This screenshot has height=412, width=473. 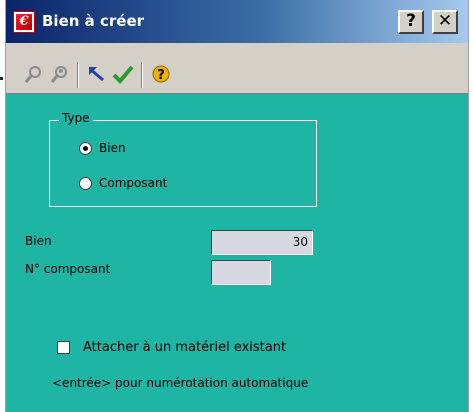 What do you see at coordinates (68, 269) in the screenshot?
I see `composant-number-label: N° composant` at bounding box center [68, 269].